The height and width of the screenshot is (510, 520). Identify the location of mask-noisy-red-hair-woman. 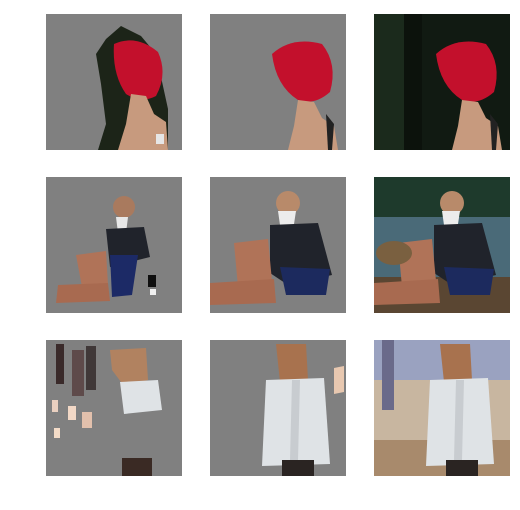
(114, 82).